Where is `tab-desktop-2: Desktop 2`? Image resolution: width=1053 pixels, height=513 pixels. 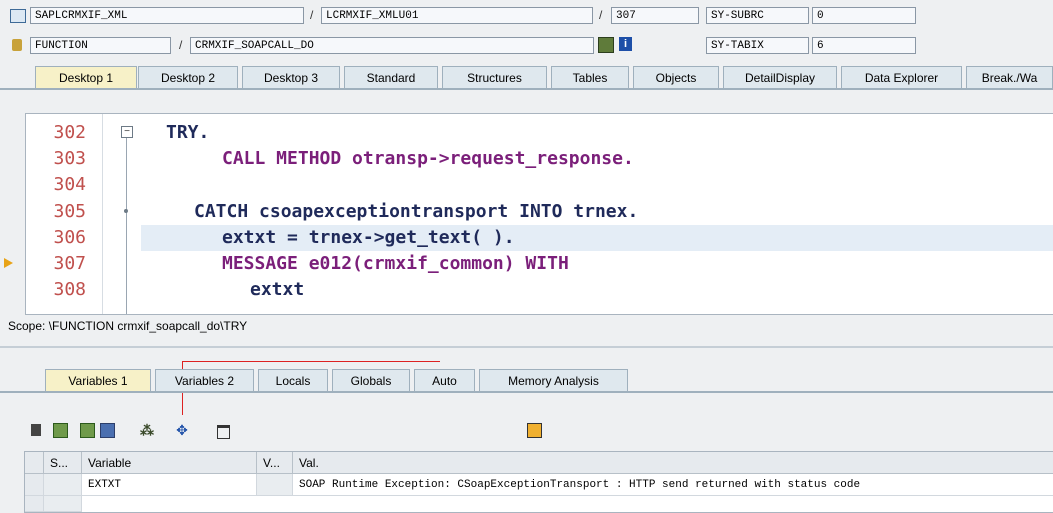
tab-desktop-2: Desktop 2 is located at coordinates (188, 77).